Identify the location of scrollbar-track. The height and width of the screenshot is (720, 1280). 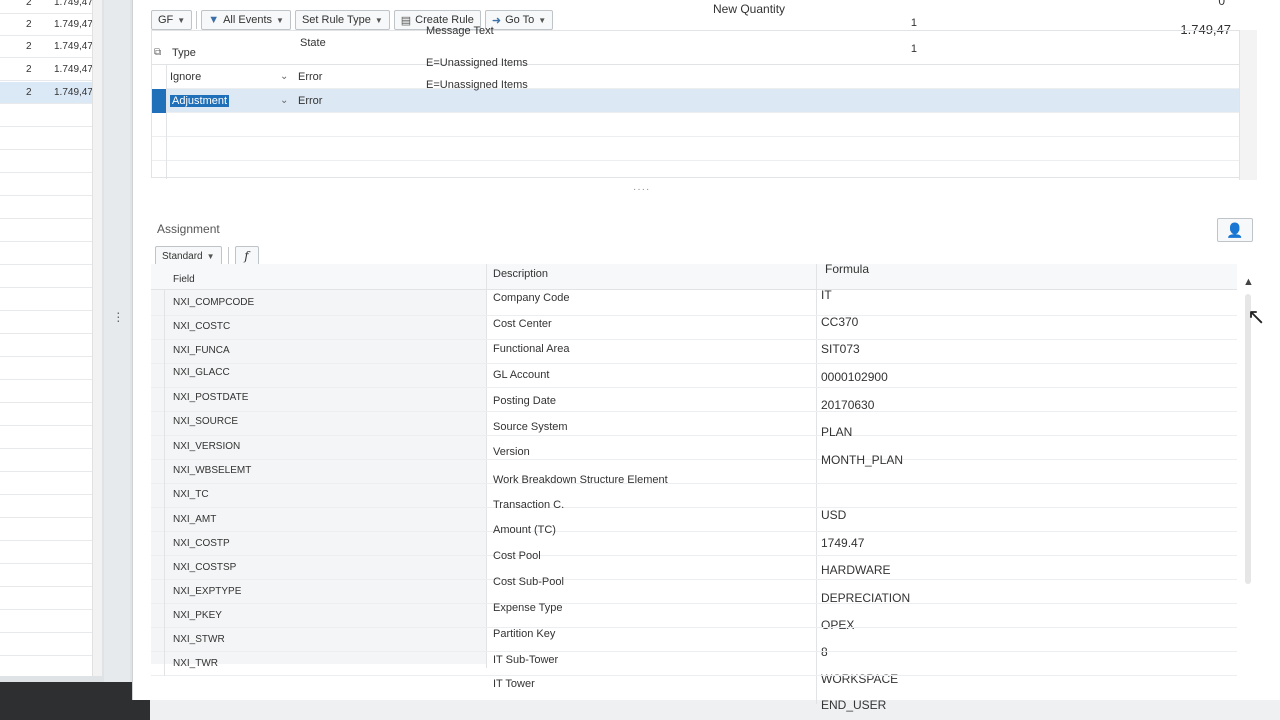
(1248, 439).